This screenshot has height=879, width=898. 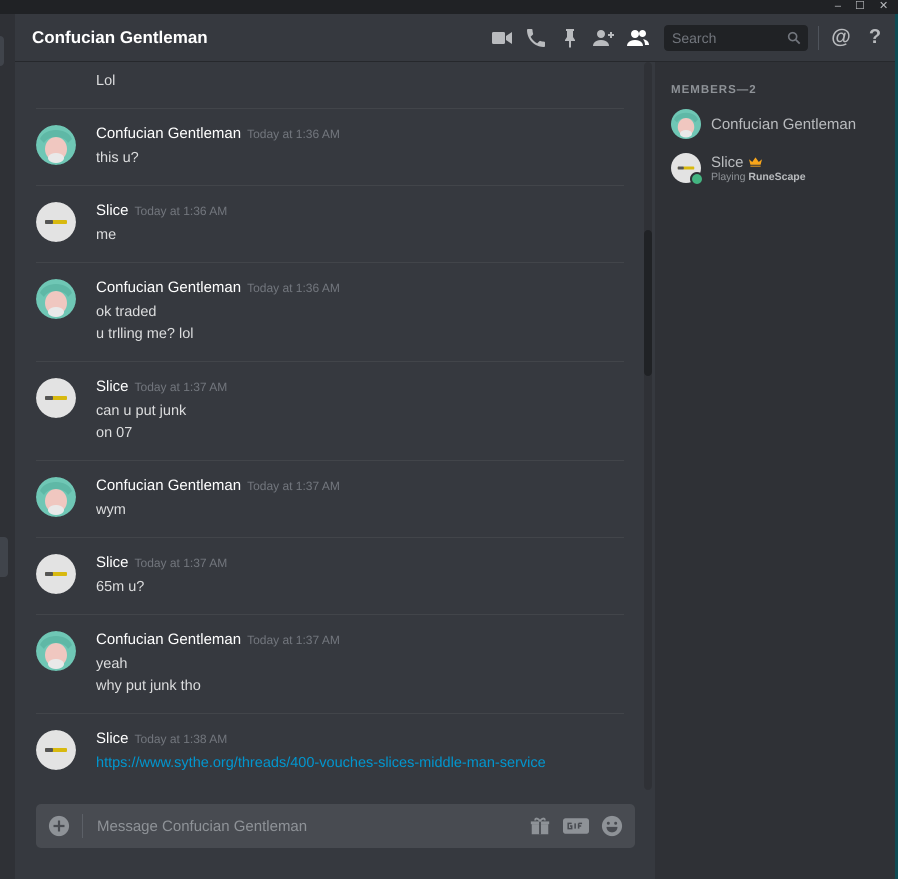 I want to click on window-control: ☐, so click(x=860, y=7).